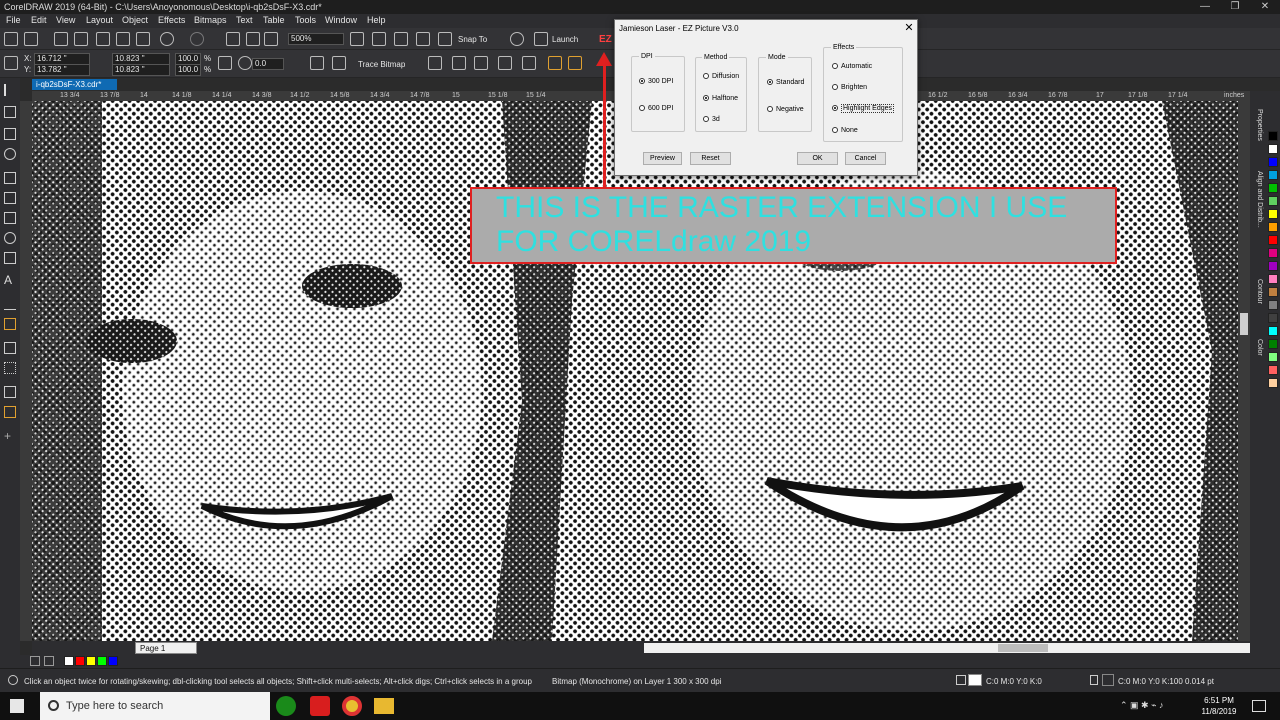  What do you see at coordinates (166, 648) in the screenshot?
I see `page-tab: Page 1` at bounding box center [166, 648].